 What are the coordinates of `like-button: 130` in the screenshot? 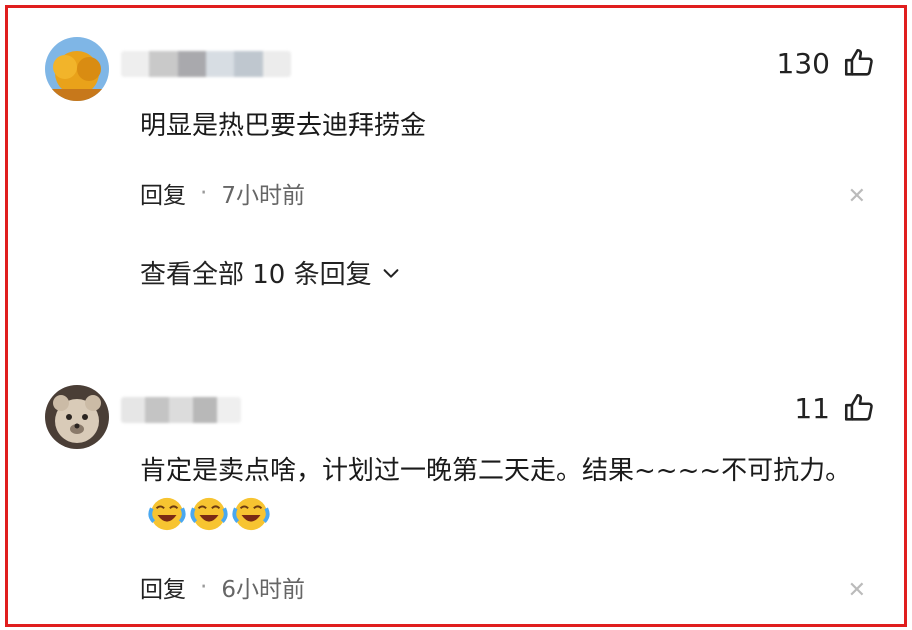 It's located at (826, 63).